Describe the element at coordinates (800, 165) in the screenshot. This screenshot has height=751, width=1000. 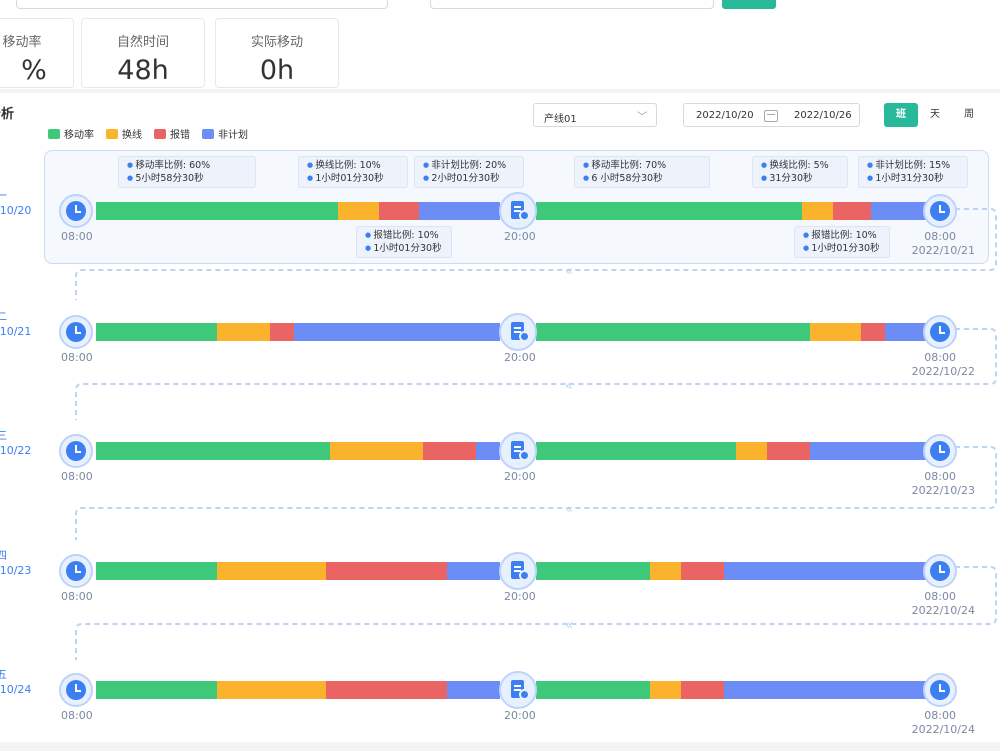
I see `tooltip-line: 换线比例: 5%` at that location.